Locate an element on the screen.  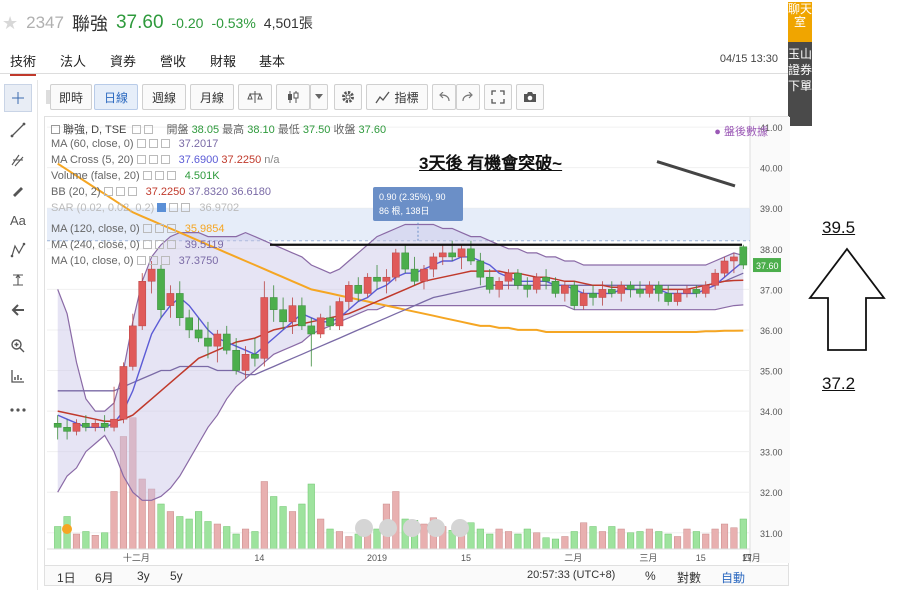
y-tick-label: 35.00 is located at coordinates (771, 372).